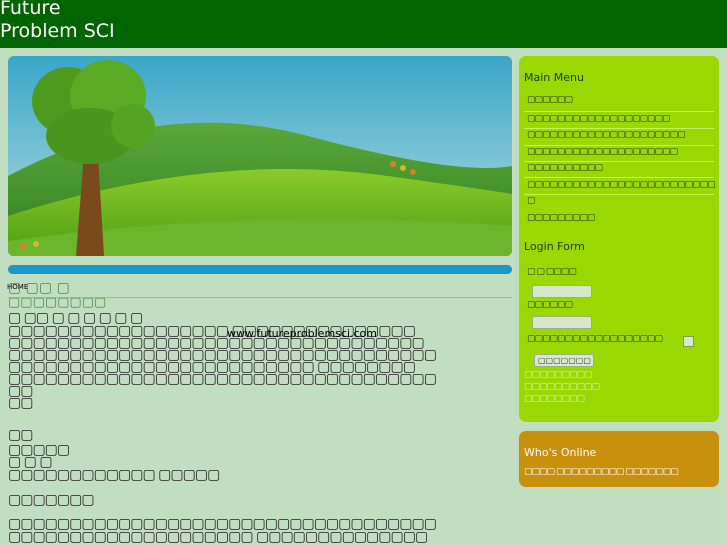  I want to click on site-url-text: www.futureproblemsci.com, so click(302, 333).